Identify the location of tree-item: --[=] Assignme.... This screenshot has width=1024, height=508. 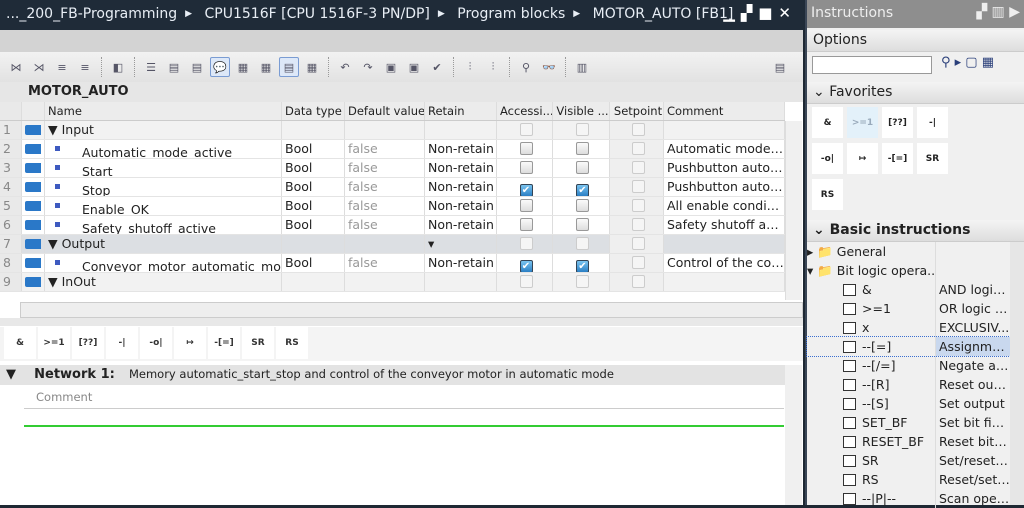
(908, 346).